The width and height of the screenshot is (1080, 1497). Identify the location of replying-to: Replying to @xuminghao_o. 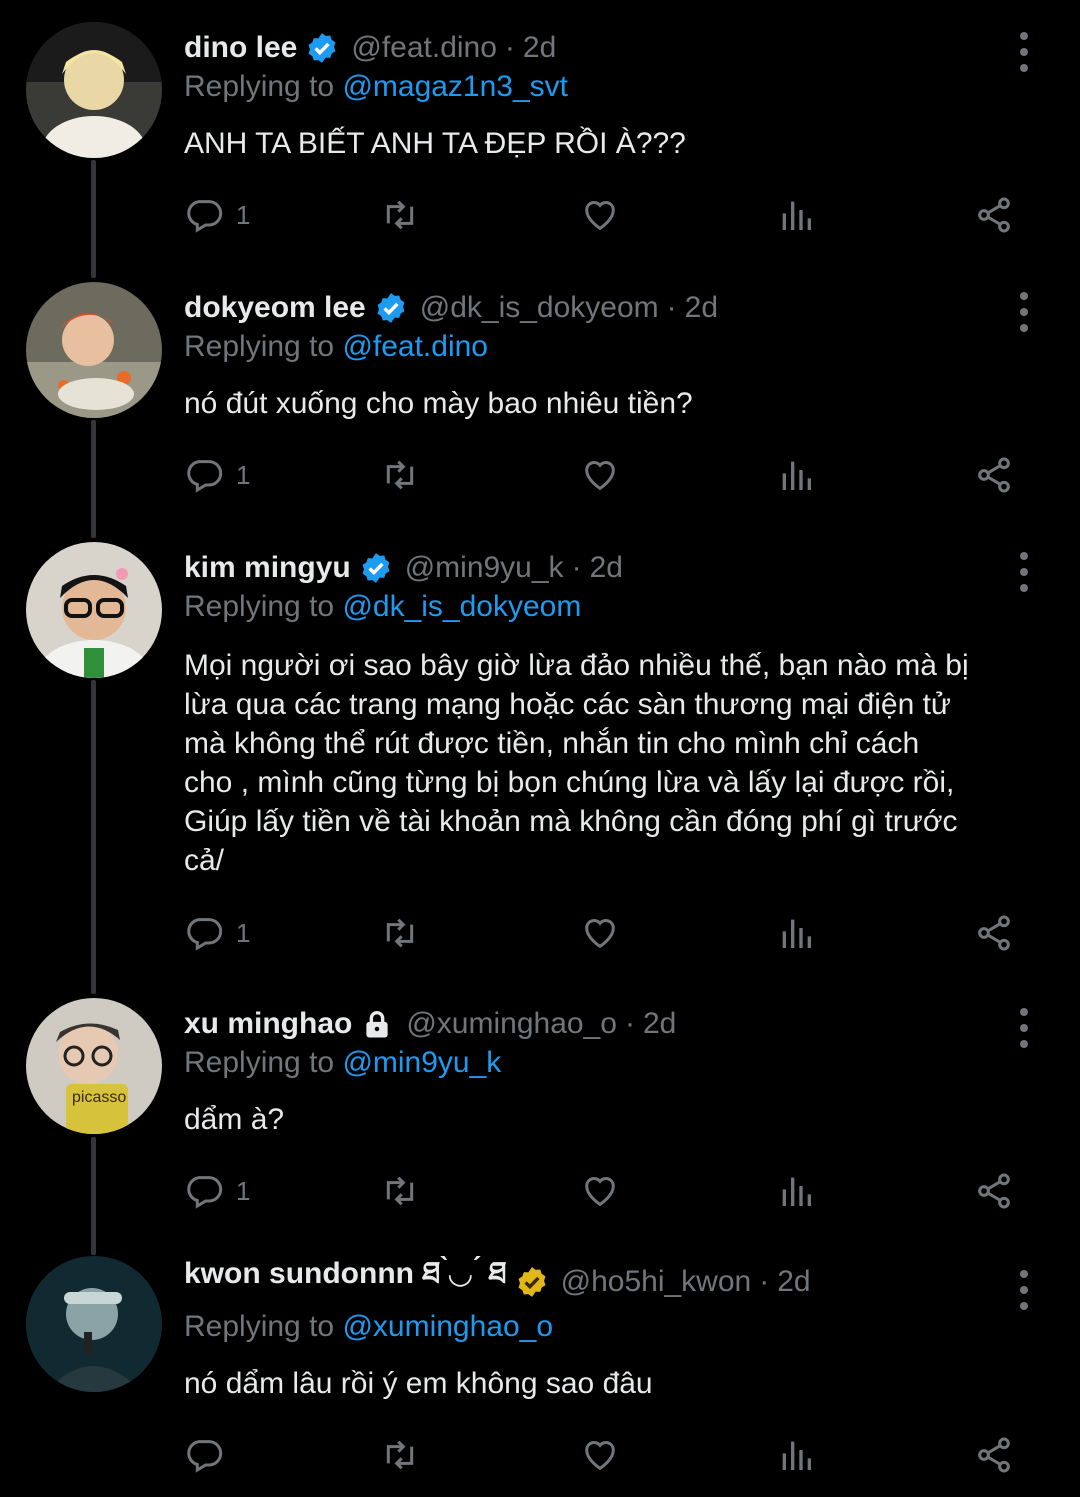
(369, 1326).